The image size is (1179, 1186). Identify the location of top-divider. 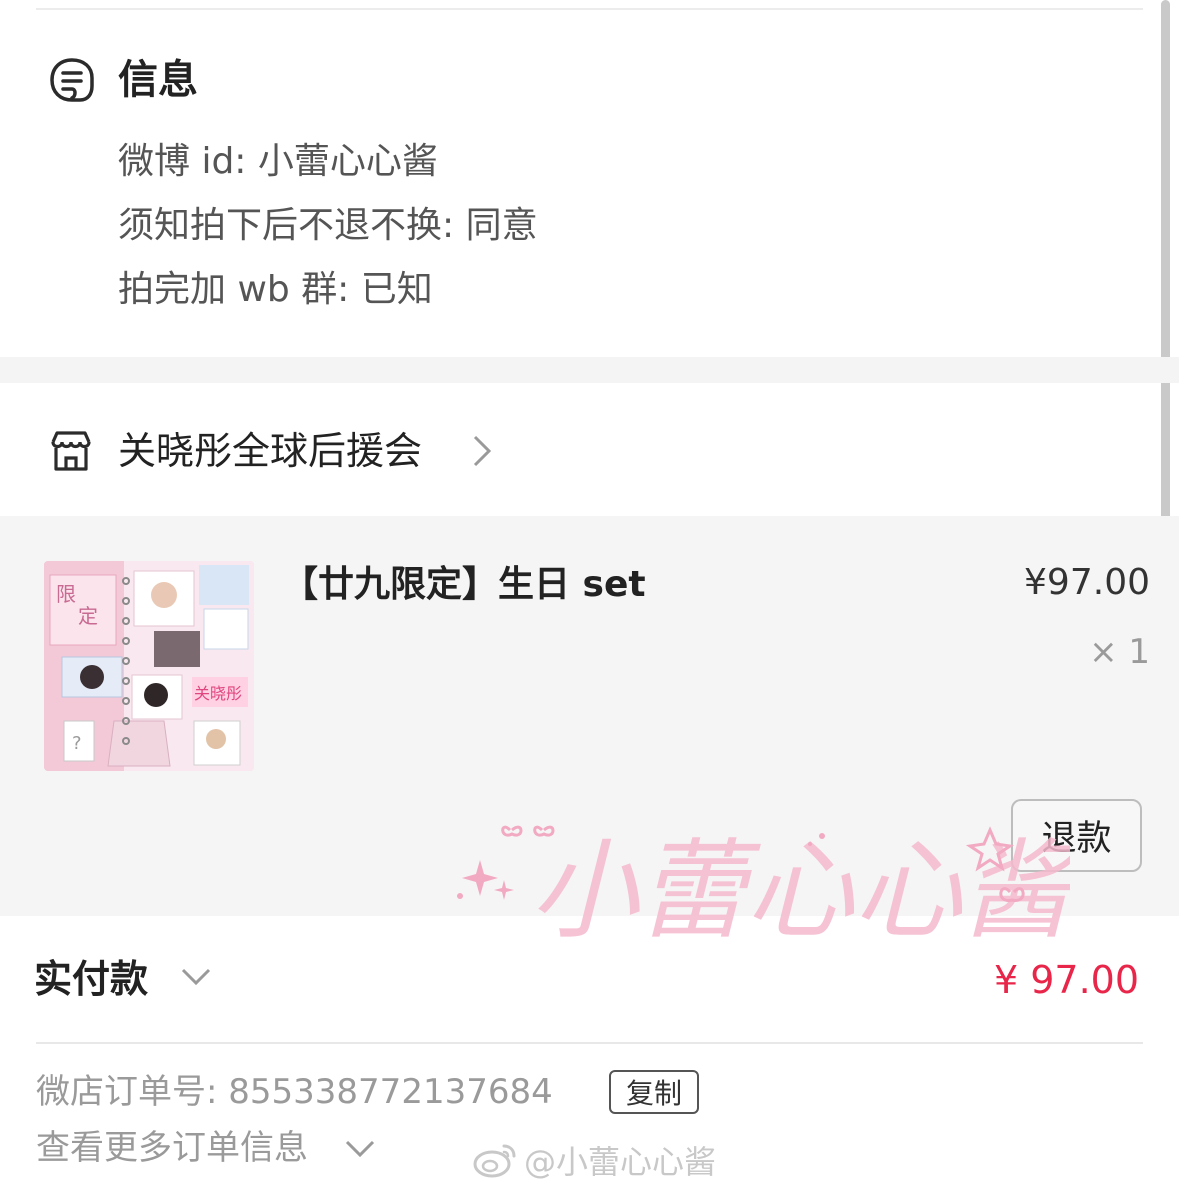
(589, 9).